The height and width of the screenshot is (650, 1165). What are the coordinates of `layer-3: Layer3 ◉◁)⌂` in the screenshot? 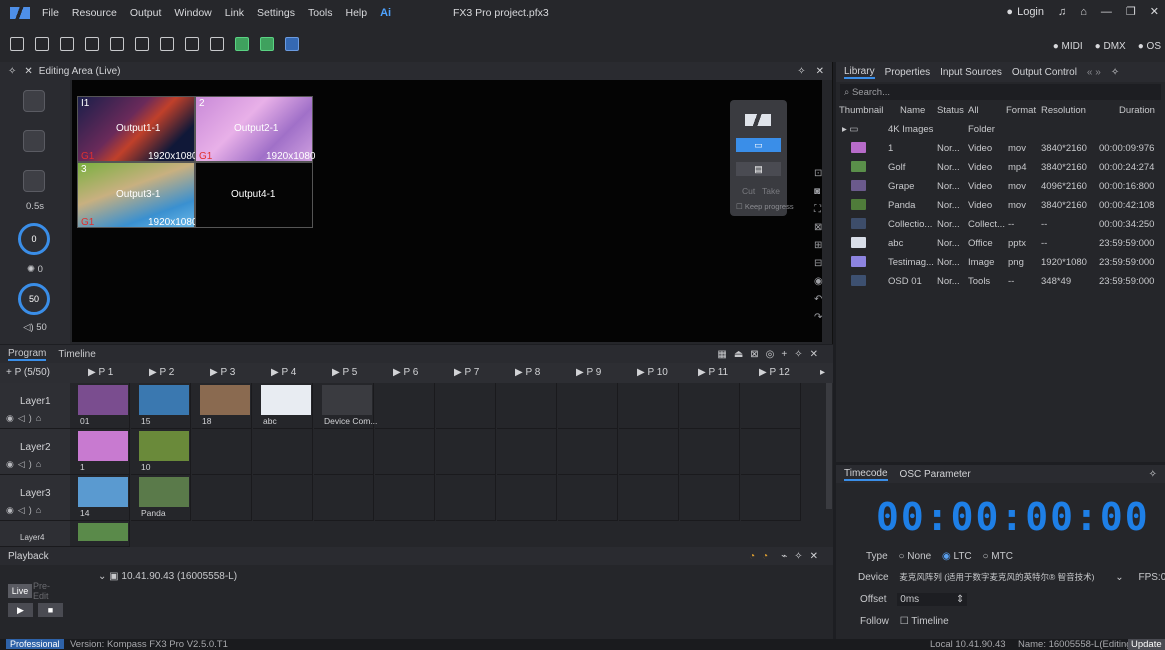 It's located at (35, 498).